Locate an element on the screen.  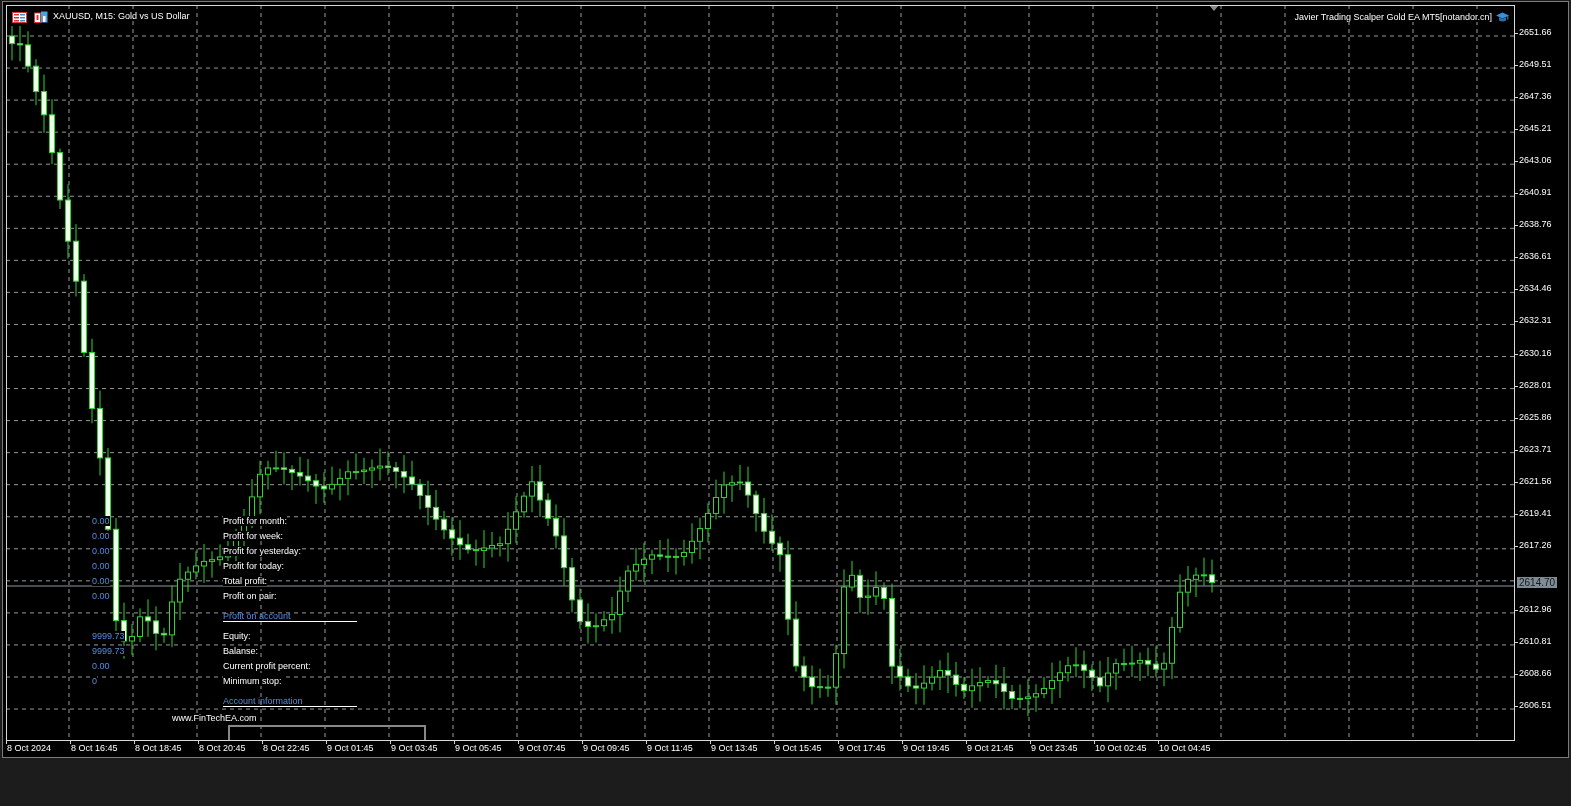
panel-label: Profit for month: is located at coordinates (255, 521).